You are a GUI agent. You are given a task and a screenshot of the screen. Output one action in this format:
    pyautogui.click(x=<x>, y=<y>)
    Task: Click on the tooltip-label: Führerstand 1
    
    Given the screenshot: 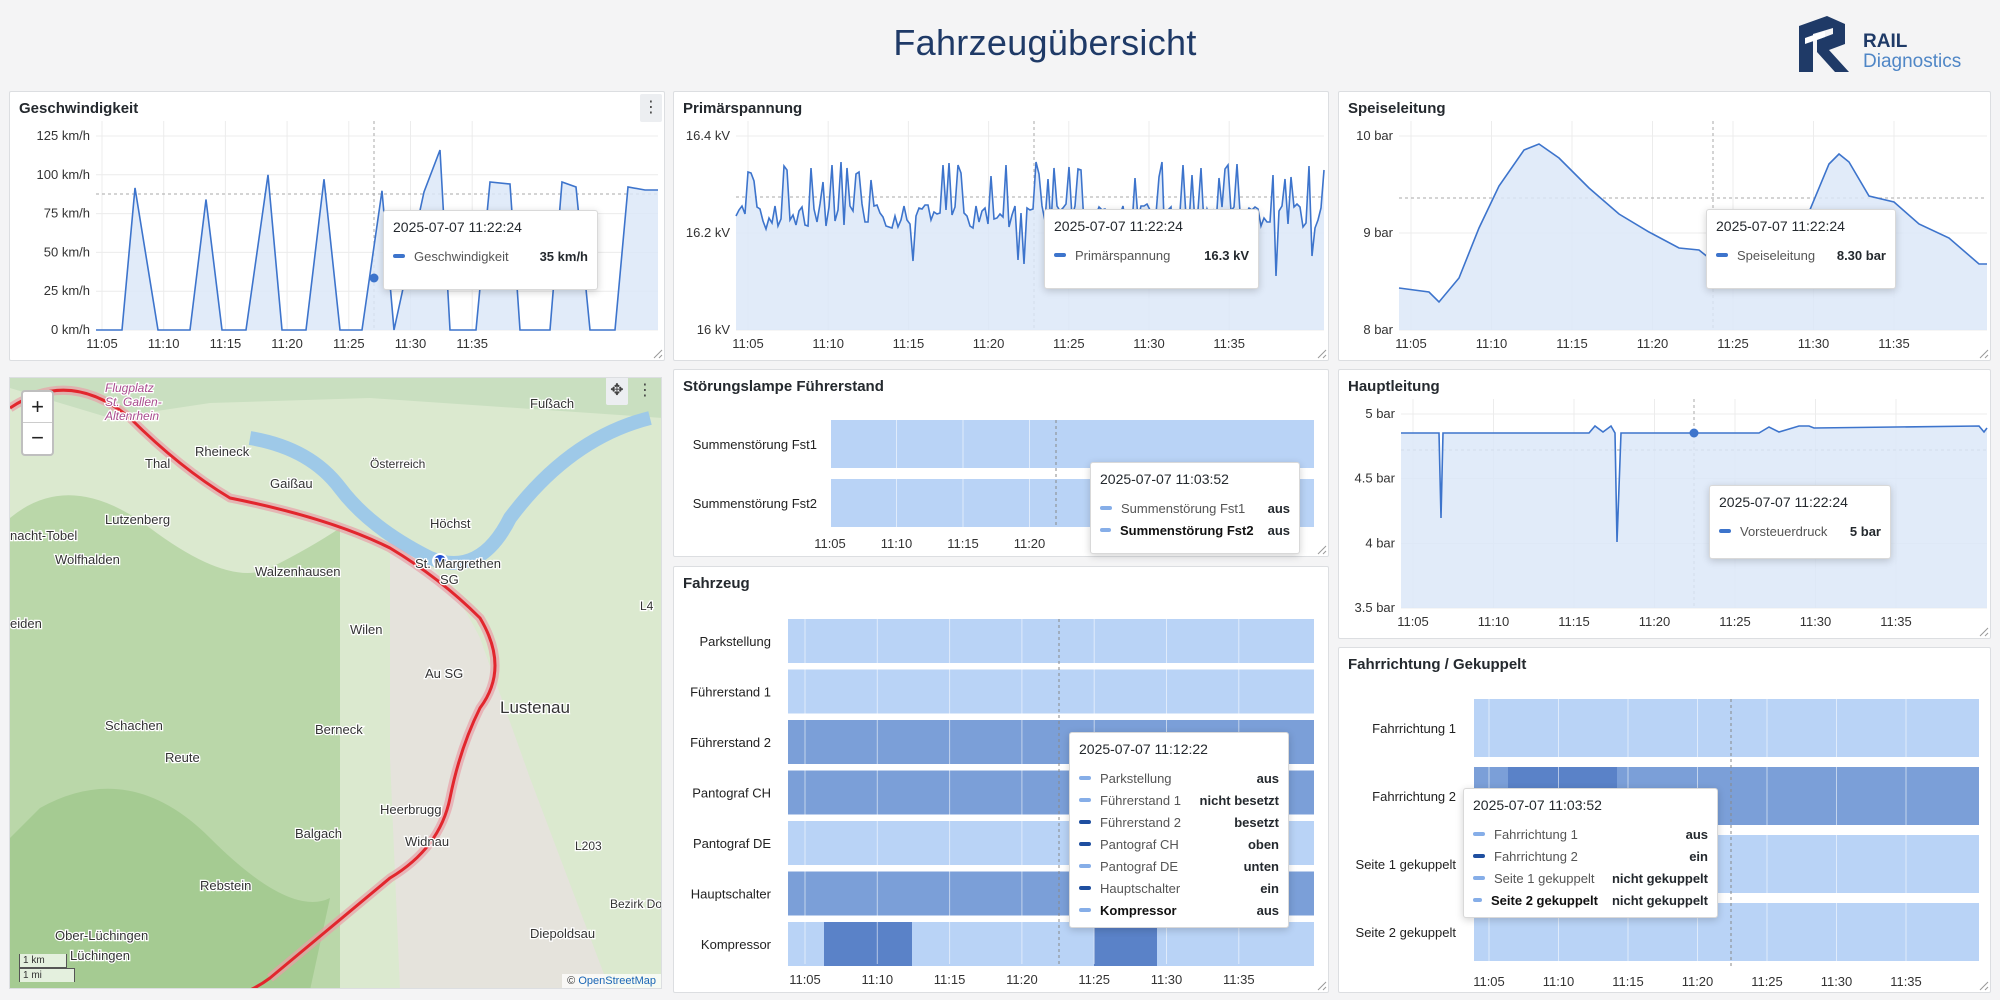 What is the action you would take?
    pyautogui.click(x=1140, y=800)
    